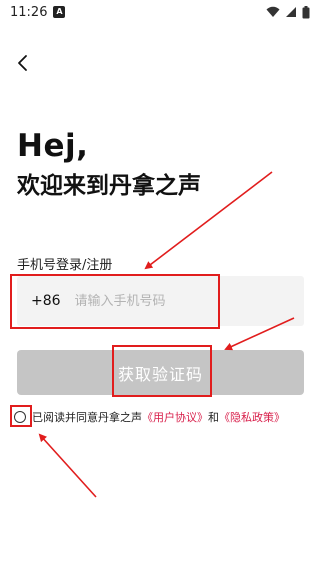 The image size is (320, 568). What do you see at coordinates (87, 417) in the screenshot?
I see `agreement-prefix: 已阅读并同意丹拿之声` at bounding box center [87, 417].